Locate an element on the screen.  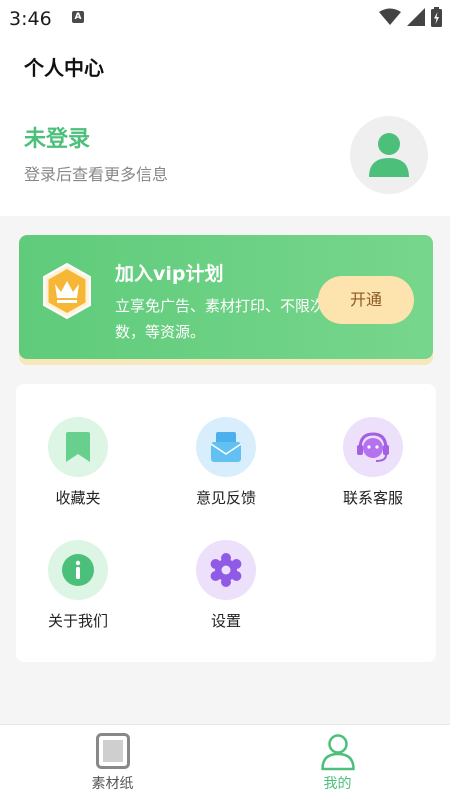
menu-label: 收藏夹 is located at coordinates (78, 498).